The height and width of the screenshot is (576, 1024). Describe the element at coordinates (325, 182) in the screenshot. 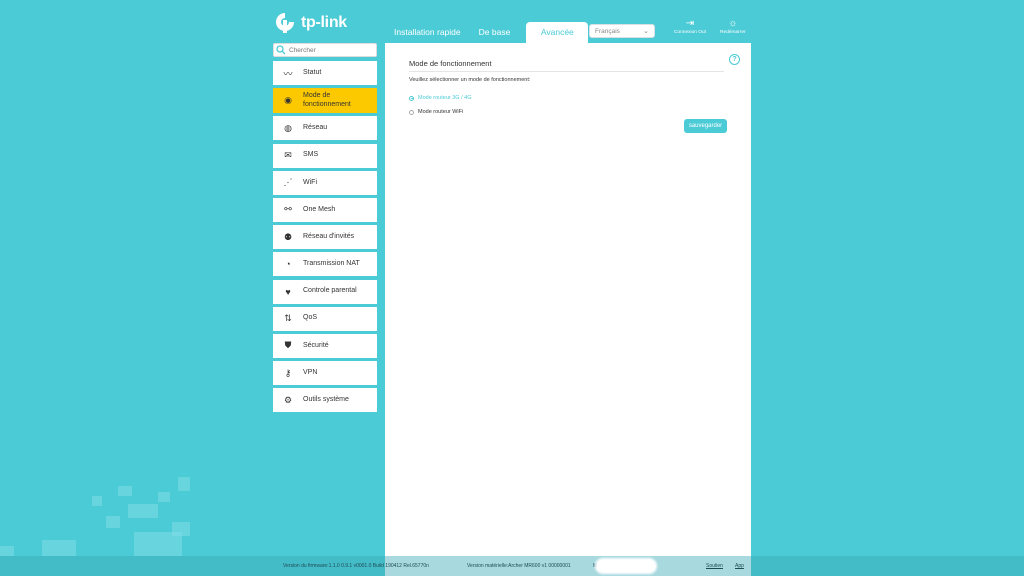

I see `sidebar-item-wifi: ⋰ WiFi` at that location.